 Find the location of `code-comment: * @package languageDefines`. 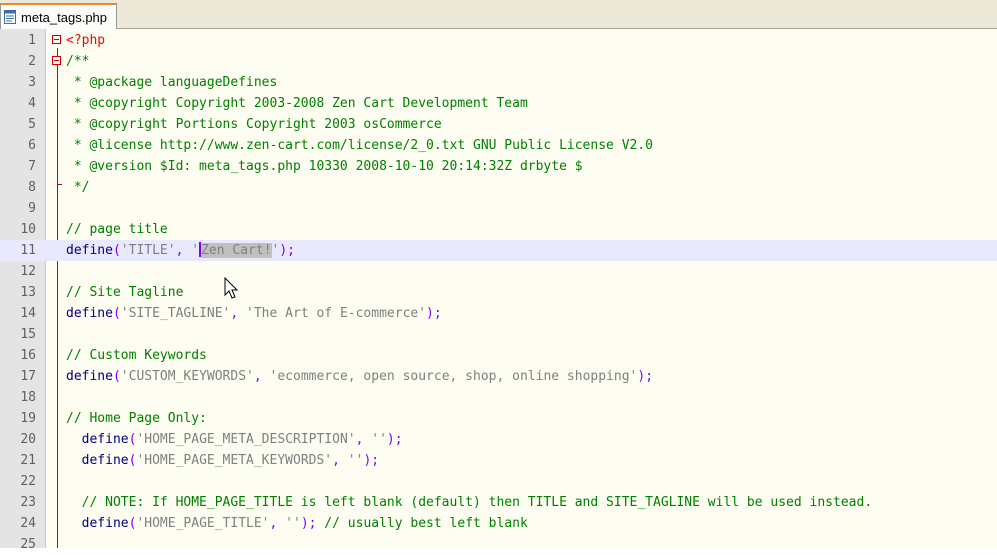

code-comment: * @package languageDefines is located at coordinates (172, 82).